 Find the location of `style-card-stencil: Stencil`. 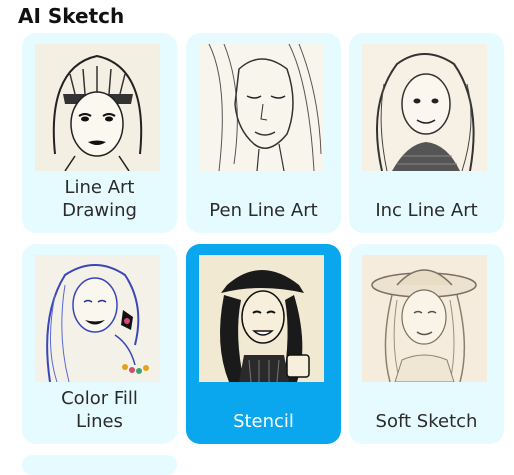

style-card-stencil: Stencil is located at coordinates (263, 344).